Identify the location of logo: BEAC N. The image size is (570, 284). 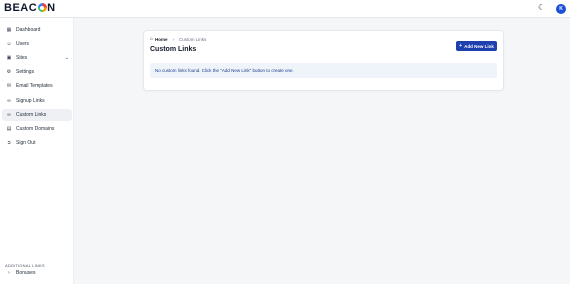
(30, 8).